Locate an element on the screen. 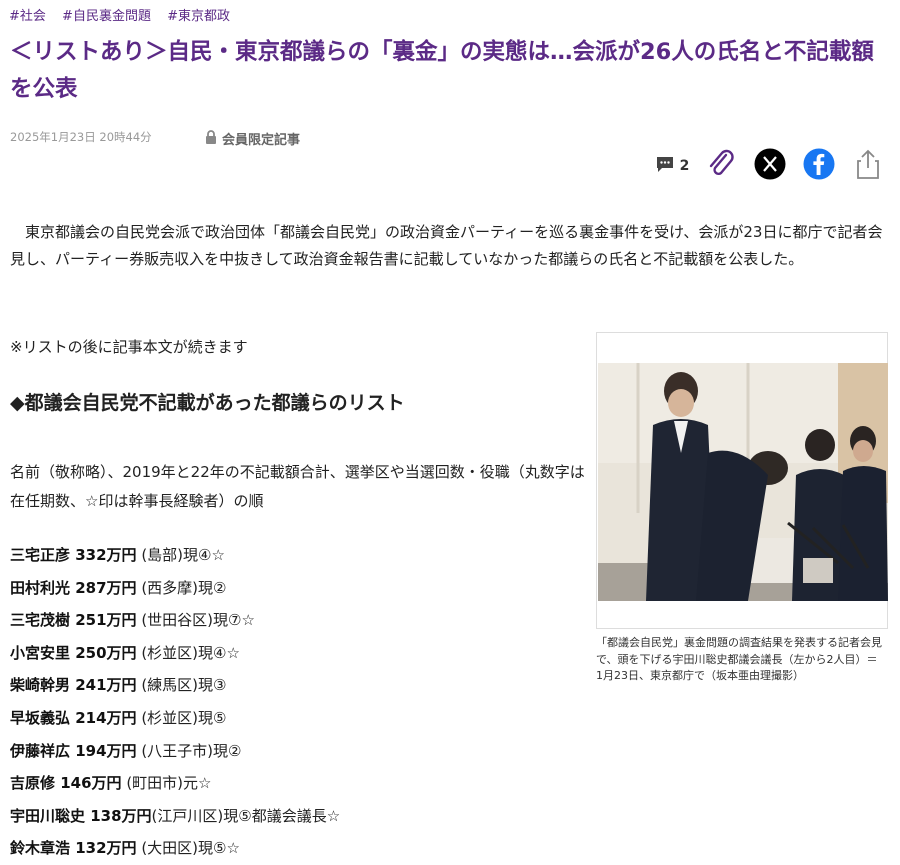 The image size is (900, 865). x-logo-icon is located at coordinates (770, 166).